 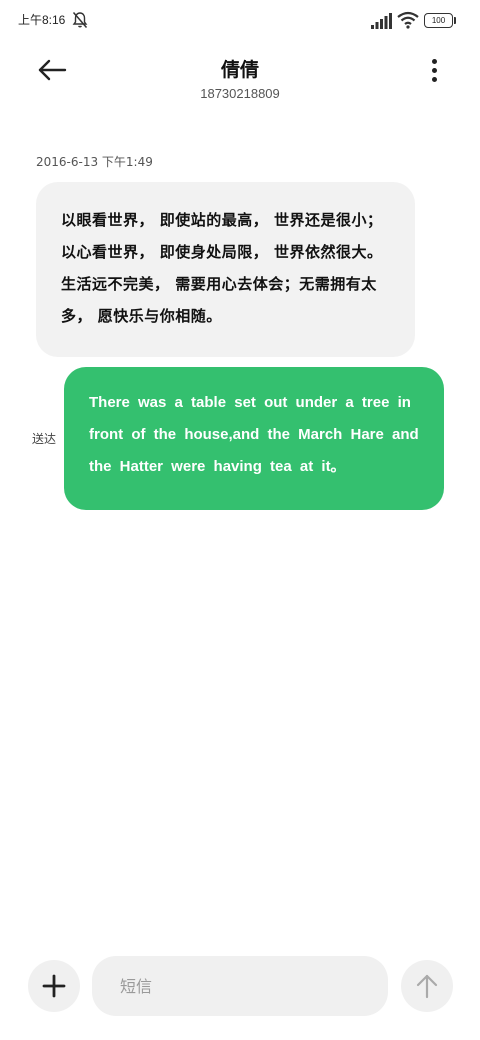 I want to click on send-button, so click(x=427, y=986).